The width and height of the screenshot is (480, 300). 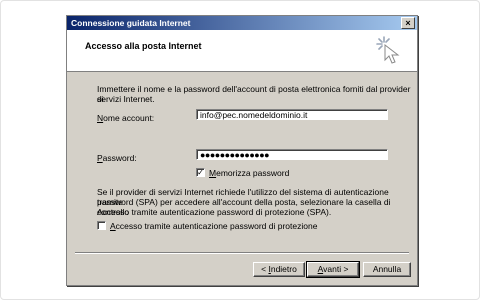 I want to click on password-input: ●●●●●●●●●●●●●●, so click(x=292, y=154).